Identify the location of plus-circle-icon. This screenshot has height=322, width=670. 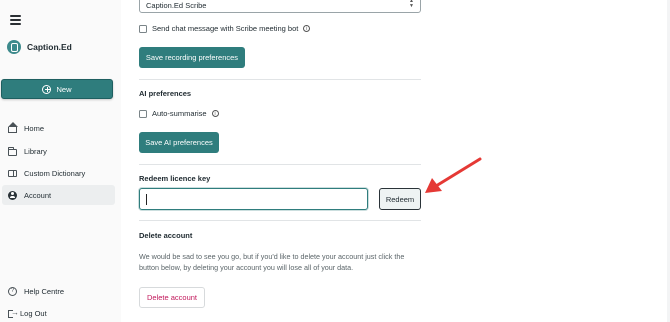
(47, 89).